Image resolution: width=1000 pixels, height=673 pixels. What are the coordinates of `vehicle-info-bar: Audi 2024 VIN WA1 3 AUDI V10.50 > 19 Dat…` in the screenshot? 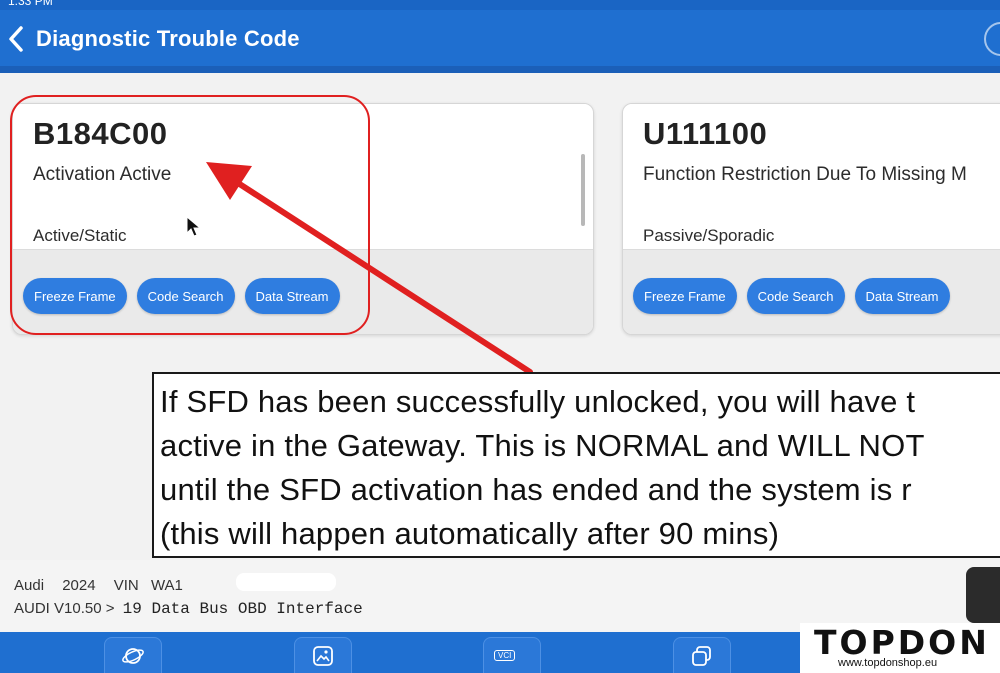 It's located at (500, 596).